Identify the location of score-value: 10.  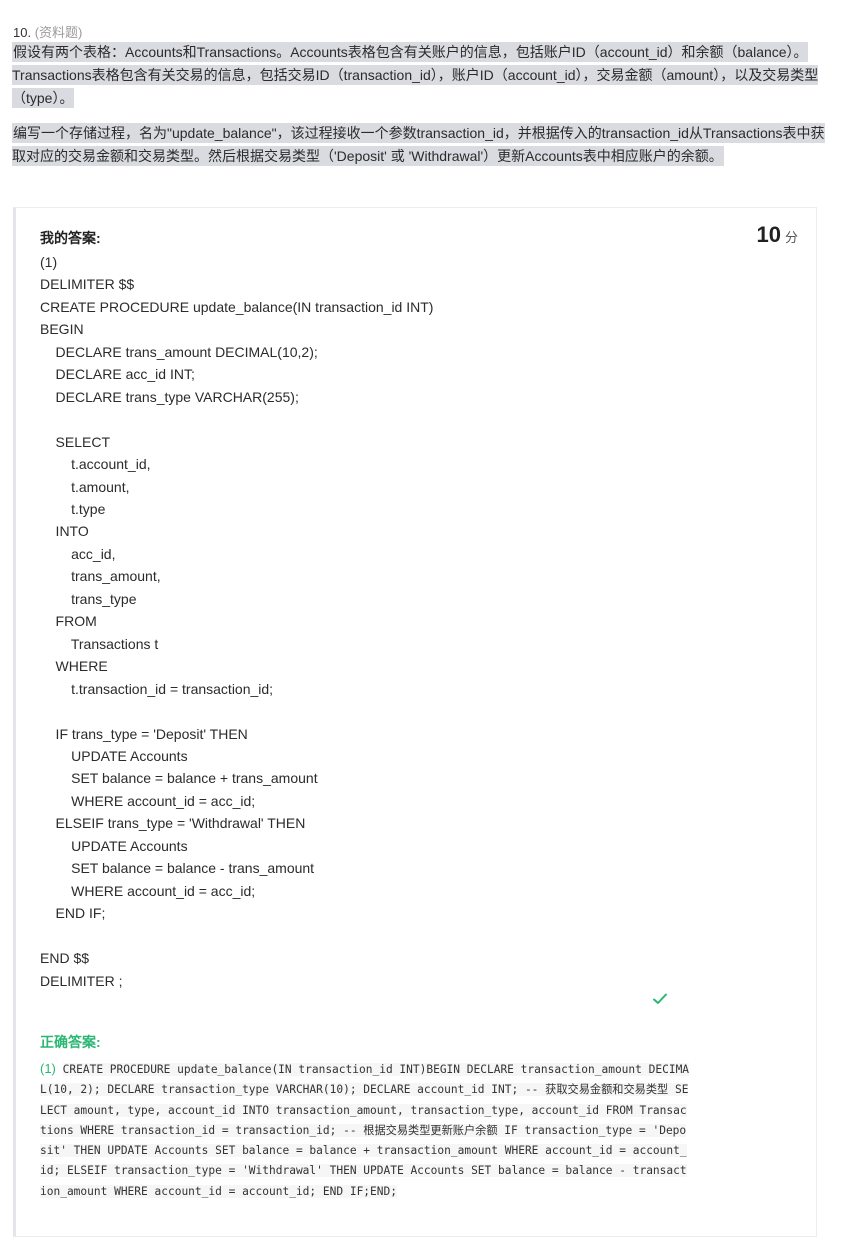
(768, 234).